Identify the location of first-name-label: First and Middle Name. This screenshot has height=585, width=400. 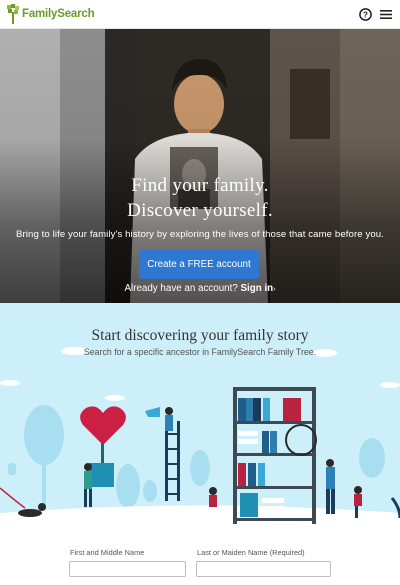
(107, 552).